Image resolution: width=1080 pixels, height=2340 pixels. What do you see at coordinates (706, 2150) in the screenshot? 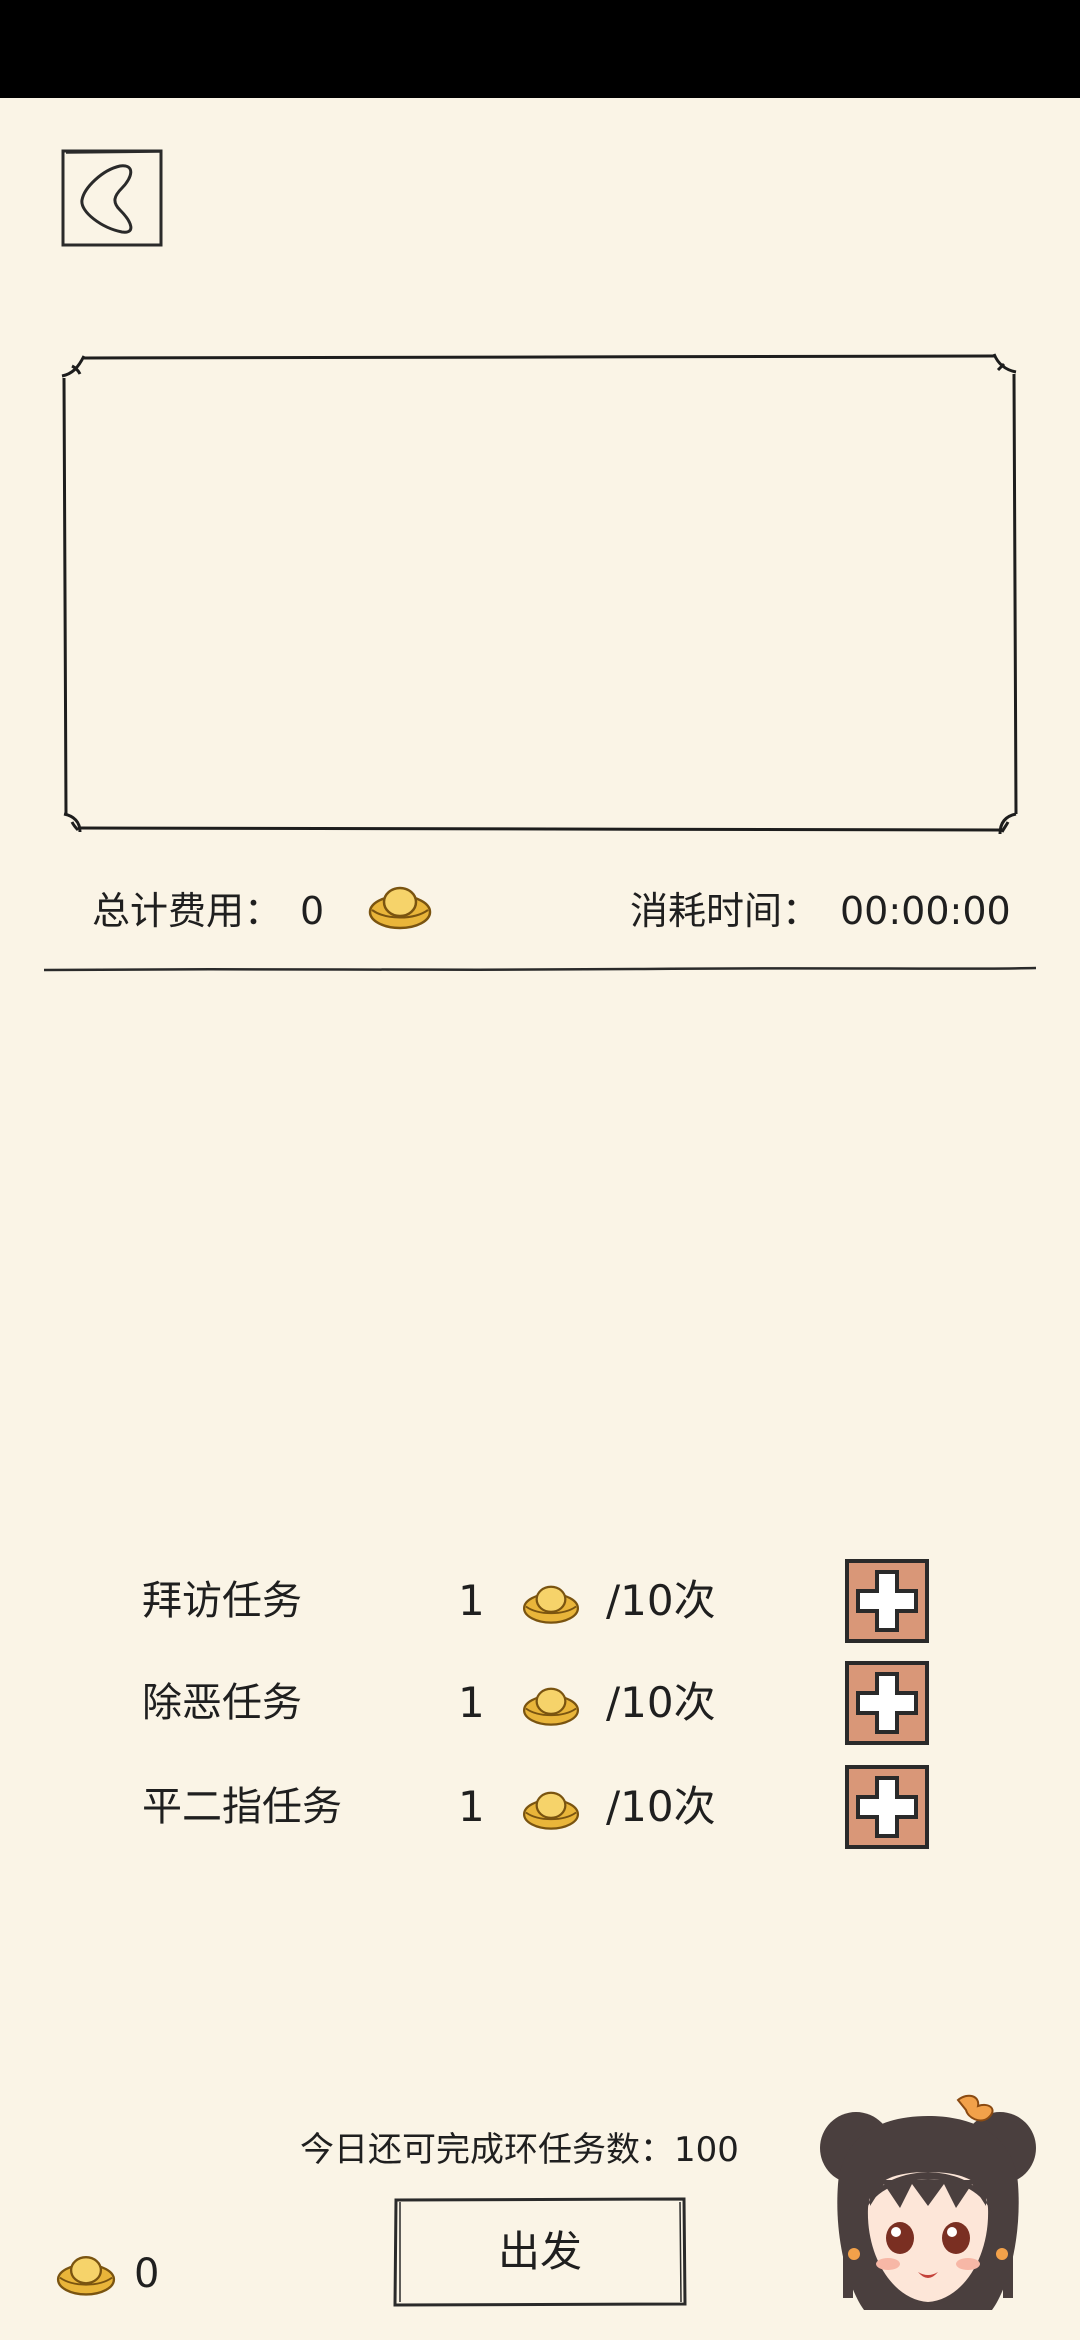
I see `remaining-value: 100` at bounding box center [706, 2150].